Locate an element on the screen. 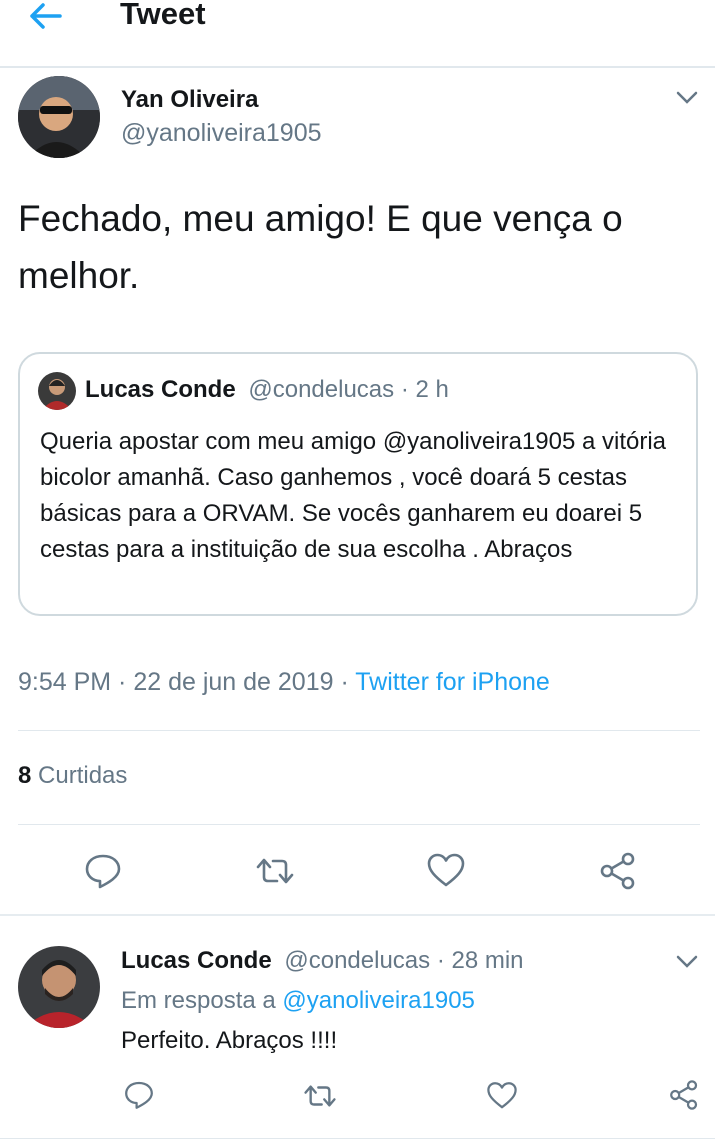  likes-label: Curtidas is located at coordinates (79, 775).